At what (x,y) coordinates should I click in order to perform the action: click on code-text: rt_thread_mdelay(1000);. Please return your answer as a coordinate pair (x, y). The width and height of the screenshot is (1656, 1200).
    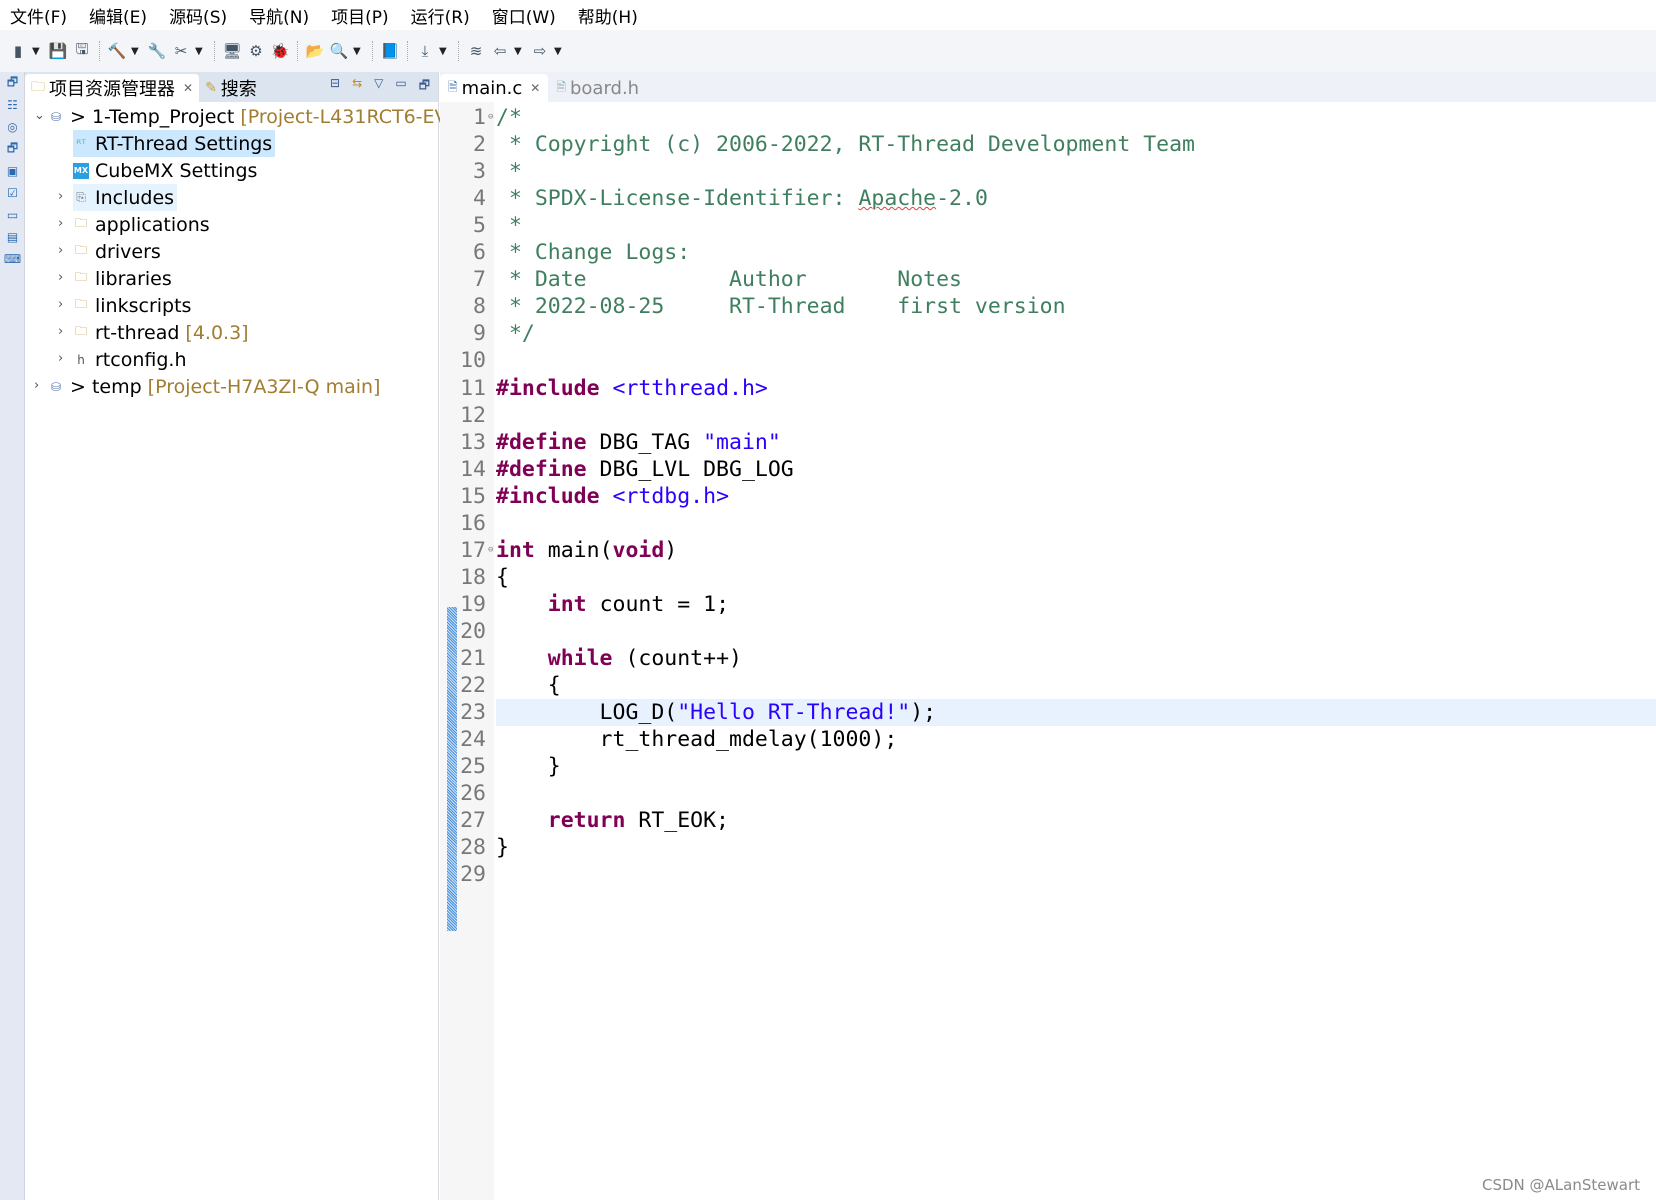
    Looking at the image, I should click on (1076, 739).